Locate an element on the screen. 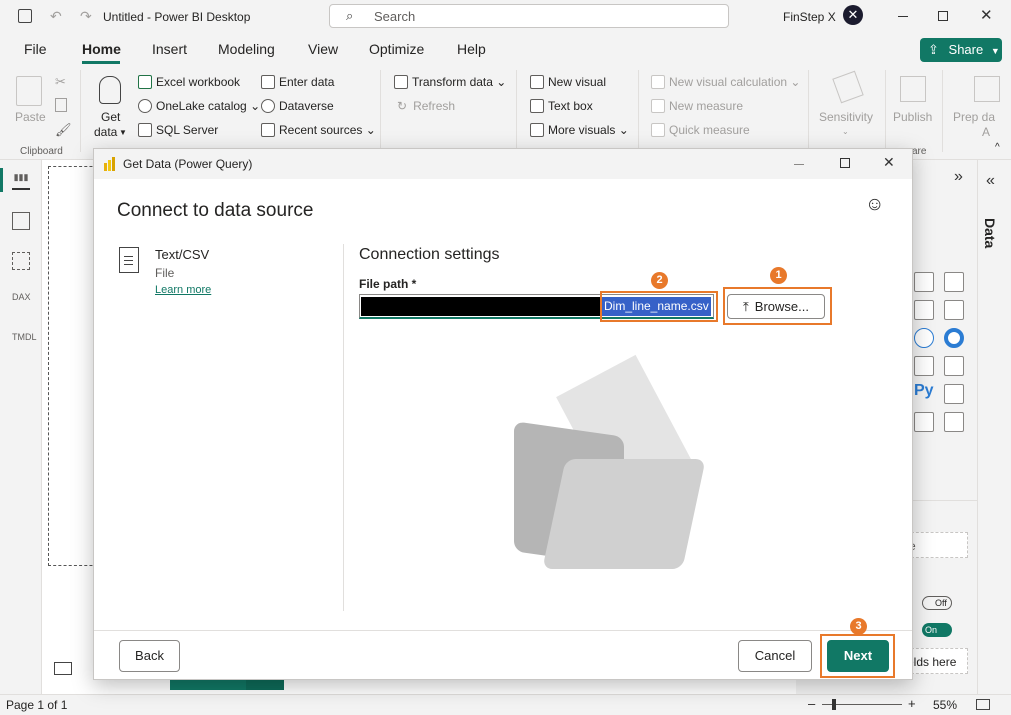 The width and height of the screenshot is (1011, 715). new-visual-button: New visual is located at coordinates (568, 82).